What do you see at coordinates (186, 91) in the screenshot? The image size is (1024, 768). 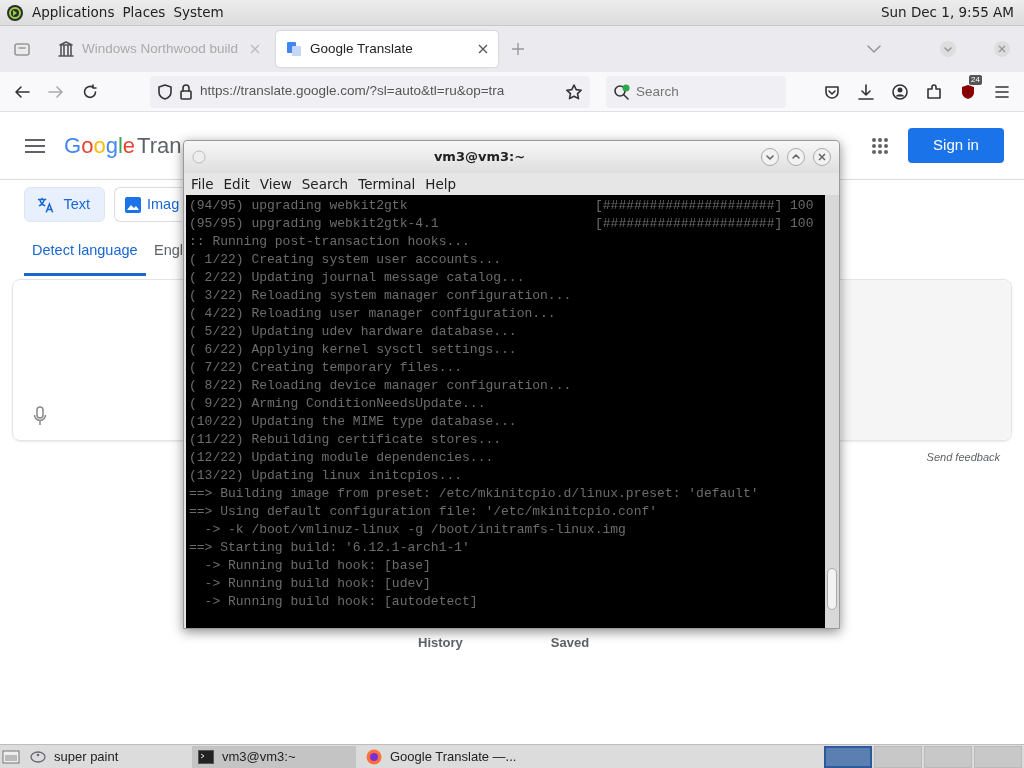 I see `lock-icon` at bounding box center [186, 91].